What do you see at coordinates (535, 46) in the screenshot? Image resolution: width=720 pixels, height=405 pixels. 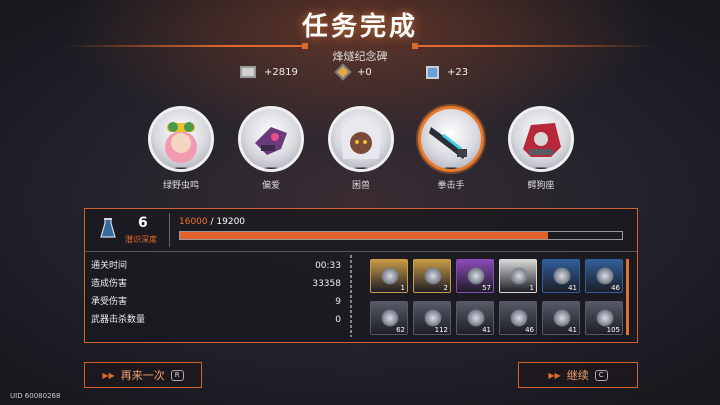 I see `title-divider-right` at bounding box center [535, 46].